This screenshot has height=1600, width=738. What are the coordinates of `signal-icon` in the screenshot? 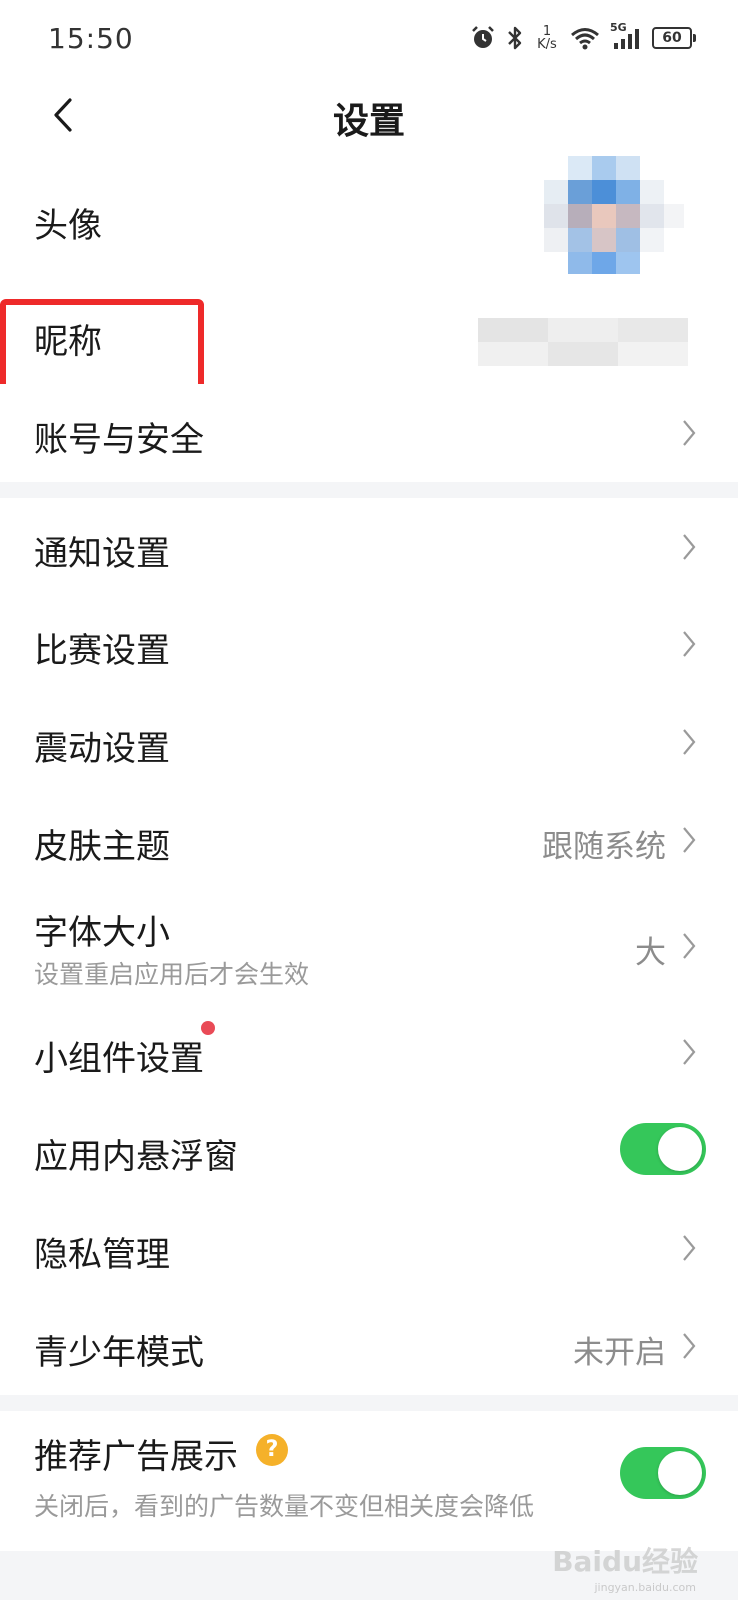 It's located at (626, 39).